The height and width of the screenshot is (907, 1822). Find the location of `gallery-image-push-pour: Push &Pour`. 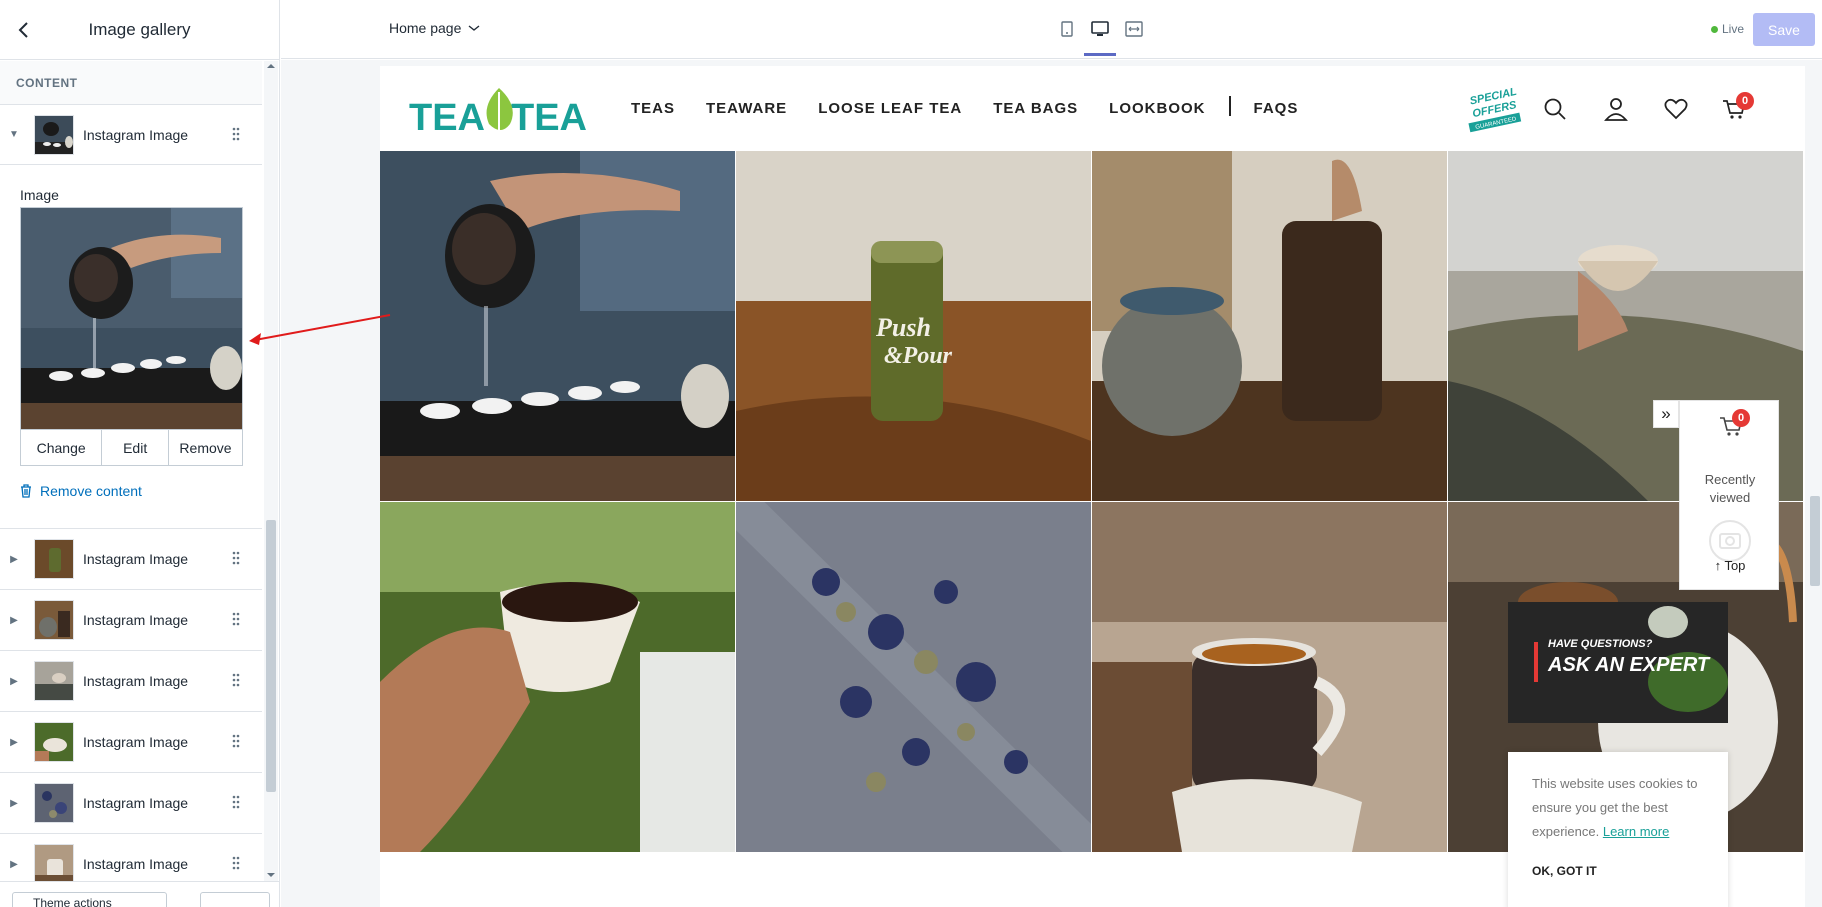

gallery-image-push-pour: Push &Pour is located at coordinates (913, 326).